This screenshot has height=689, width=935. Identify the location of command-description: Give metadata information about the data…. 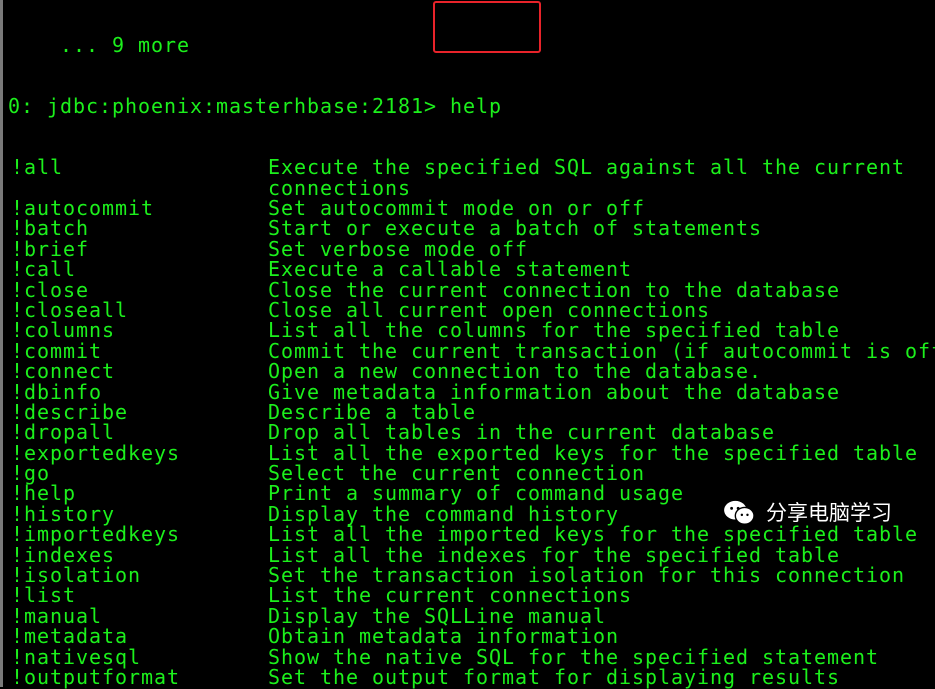
(554, 391).